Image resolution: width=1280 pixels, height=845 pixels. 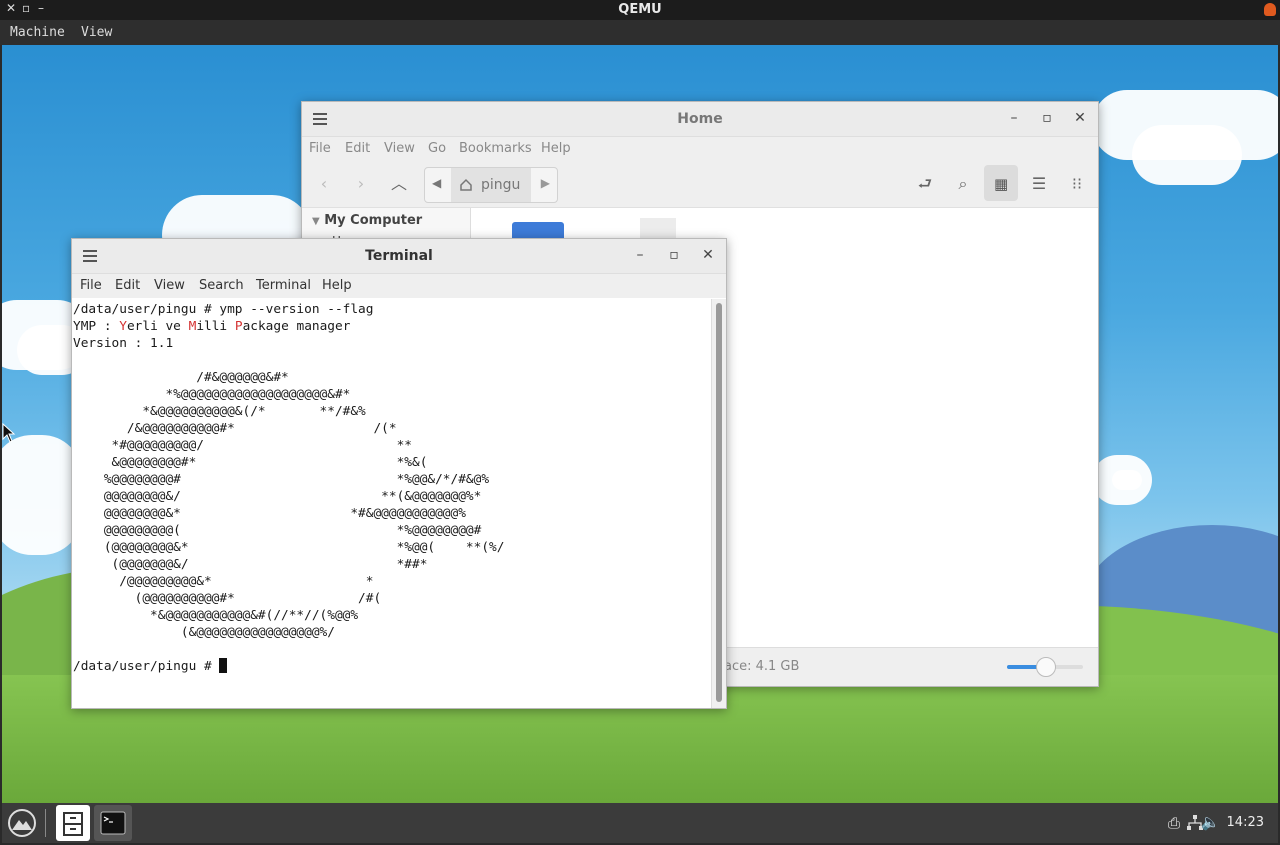 I want to click on sidebar-section-my-computer: ▼ My Computer, so click(x=367, y=220).